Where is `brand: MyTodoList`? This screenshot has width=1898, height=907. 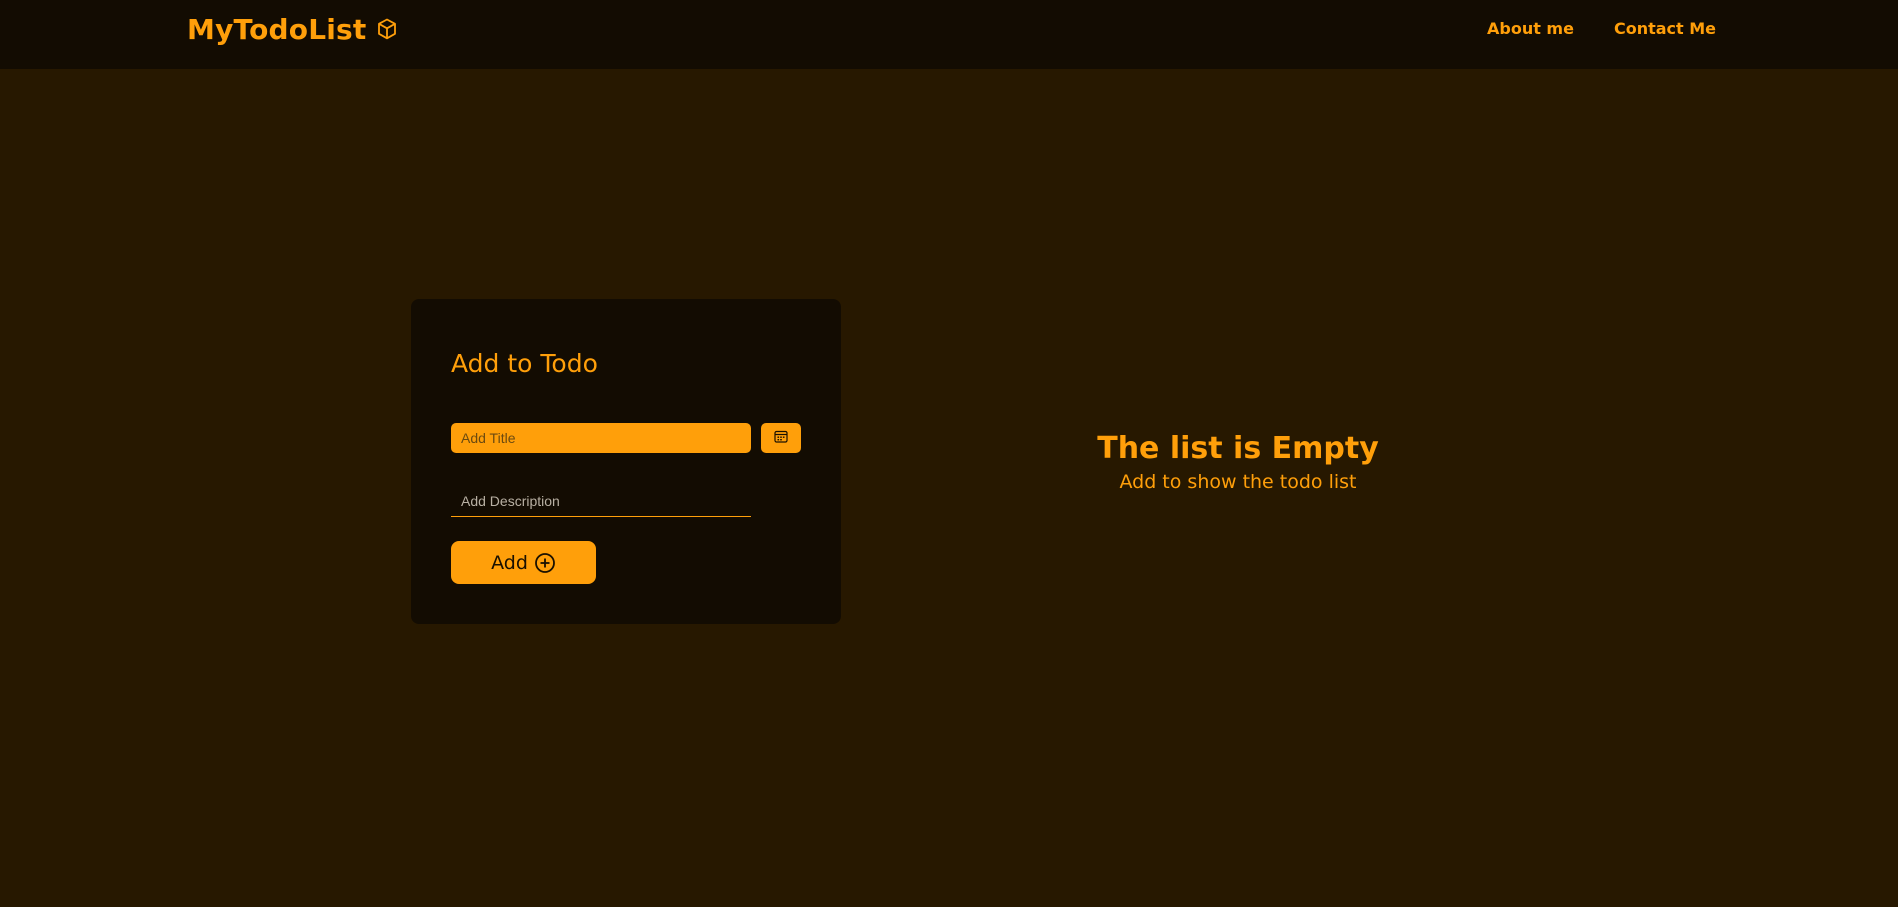 brand: MyTodoList is located at coordinates (292, 29).